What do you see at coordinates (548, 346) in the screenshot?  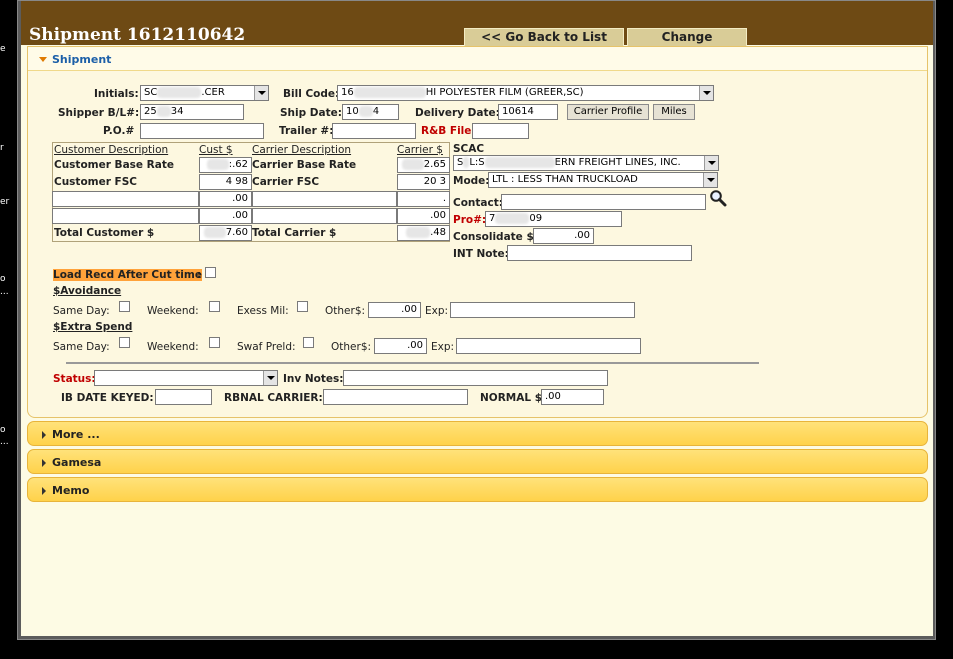 I see `extra-exp-input` at bounding box center [548, 346].